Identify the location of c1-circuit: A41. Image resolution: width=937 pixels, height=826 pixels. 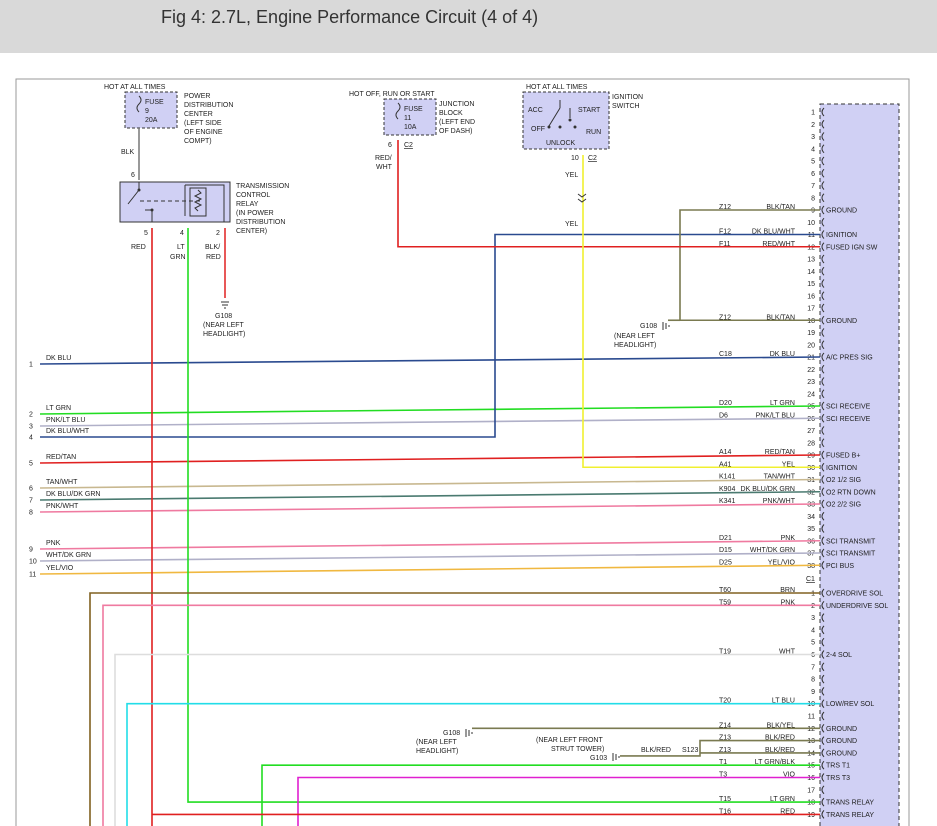
(725, 464).